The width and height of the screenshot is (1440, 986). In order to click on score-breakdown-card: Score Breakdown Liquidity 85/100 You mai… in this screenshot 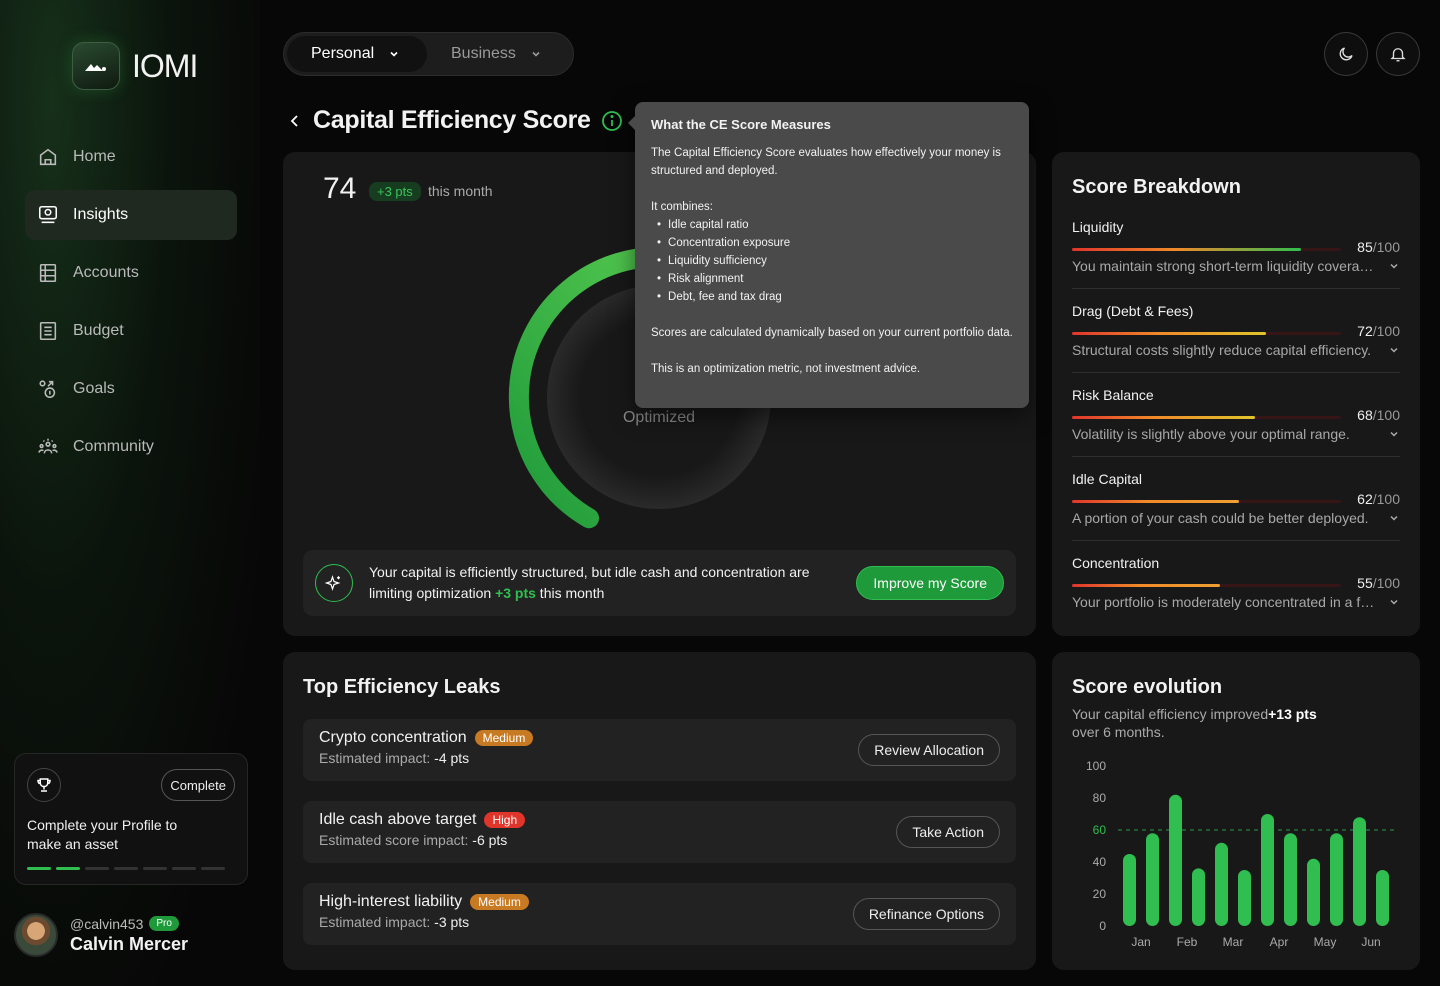, I will do `click(1236, 394)`.